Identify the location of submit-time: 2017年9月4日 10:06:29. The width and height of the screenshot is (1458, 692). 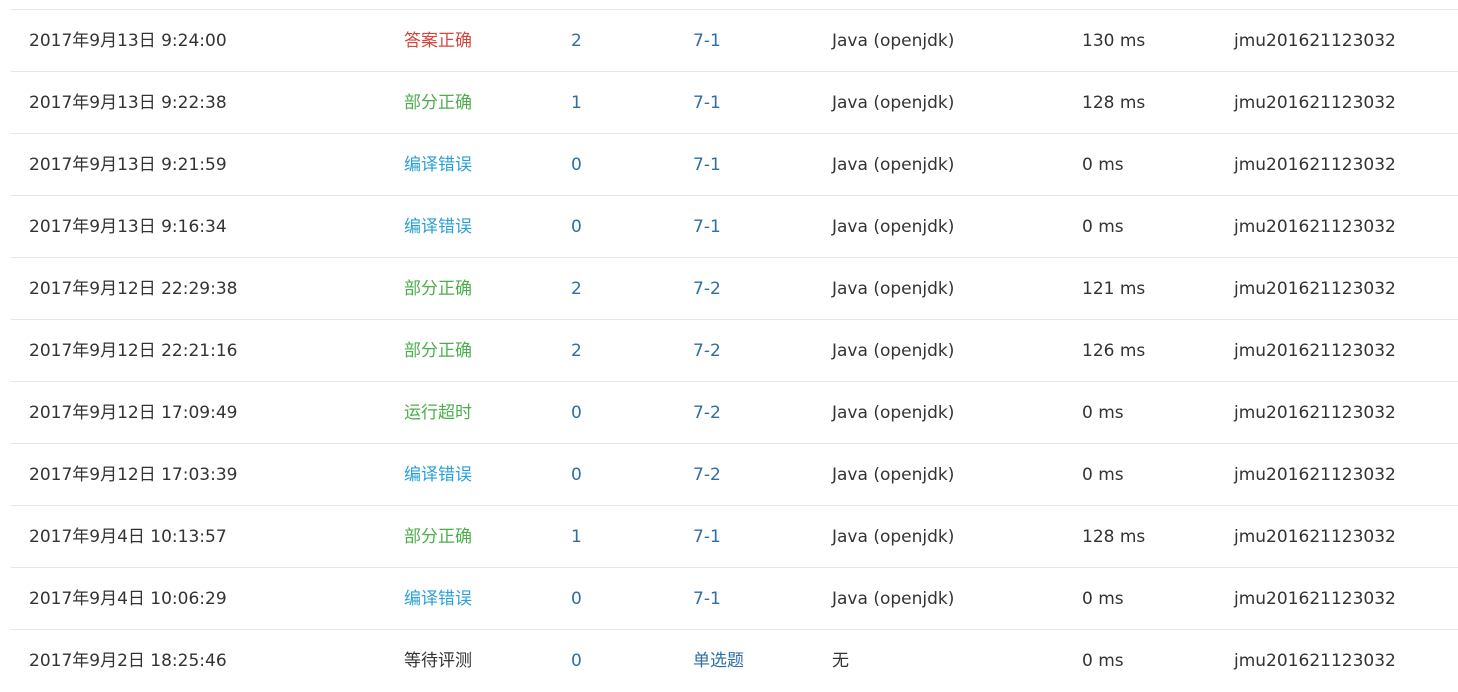
(128, 599).